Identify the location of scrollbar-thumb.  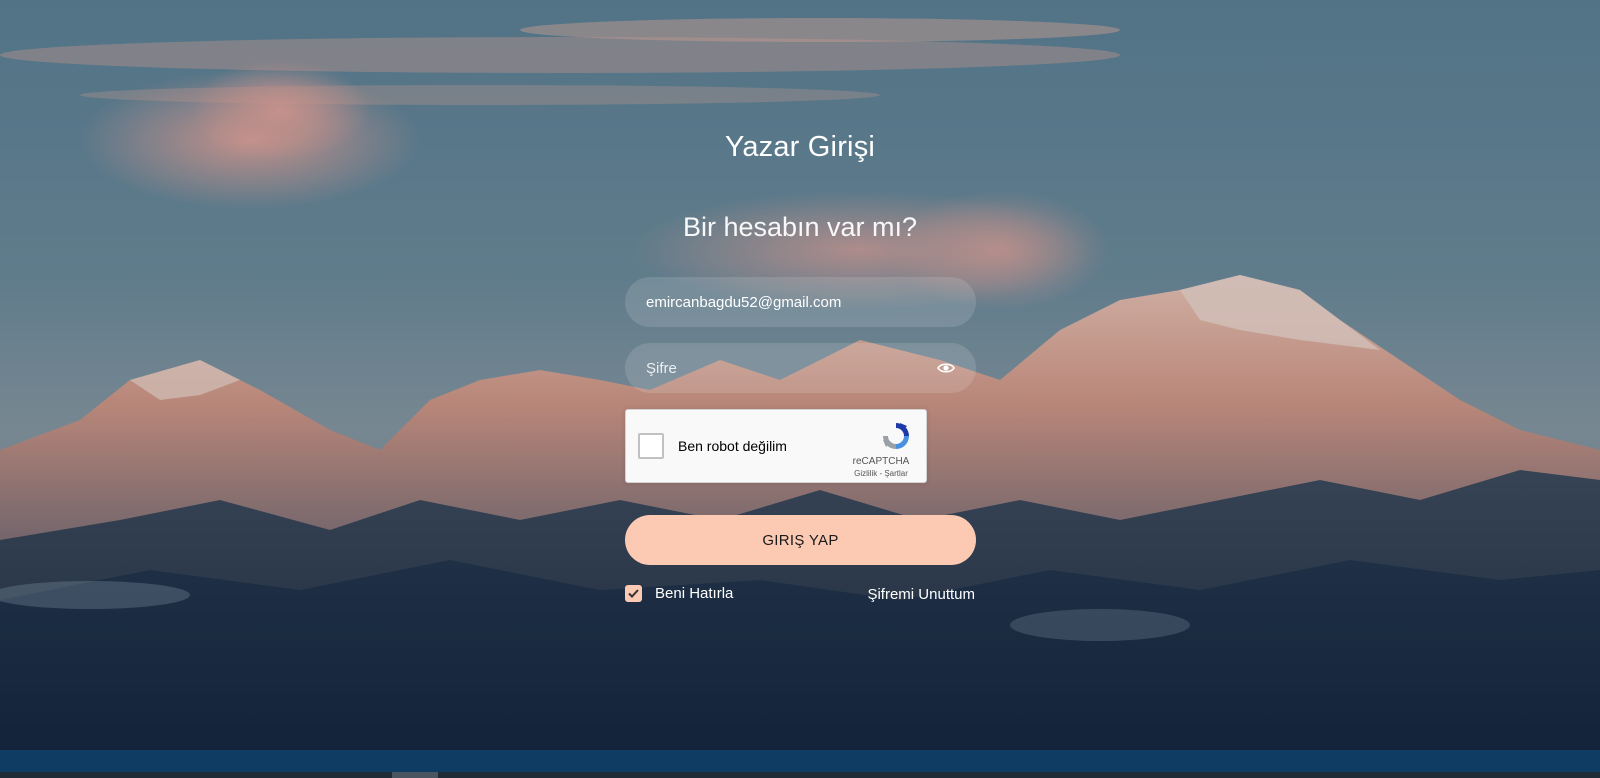
(415, 775).